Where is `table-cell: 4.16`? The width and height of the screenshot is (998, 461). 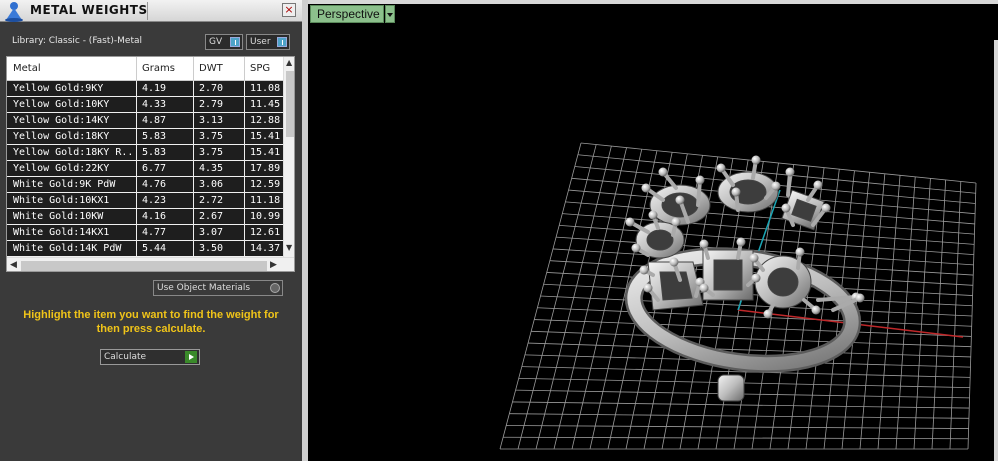
table-cell: 4.16 is located at coordinates (154, 216).